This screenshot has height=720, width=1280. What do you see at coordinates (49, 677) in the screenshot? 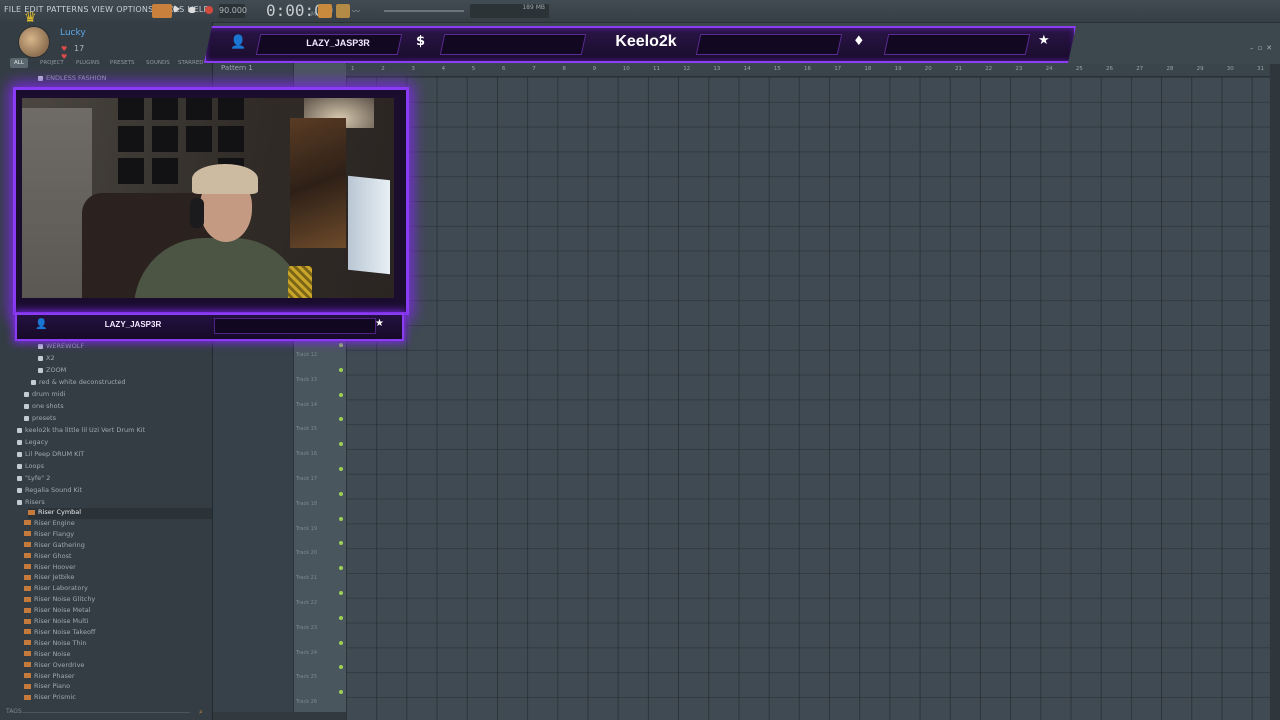
I see `sample-file-item: Riser Phaser` at bounding box center [49, 677].